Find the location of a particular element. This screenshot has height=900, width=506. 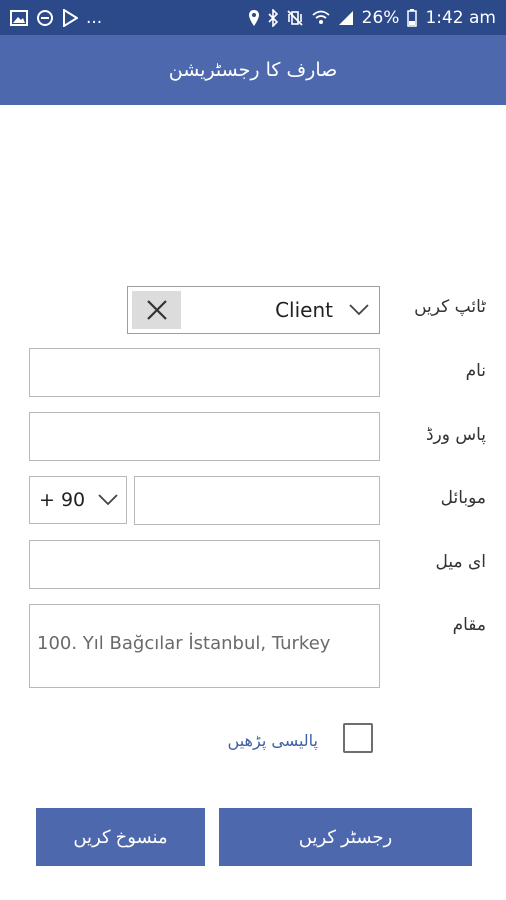

register-button: رجسٹر کریں is located at coordinates (345, 837).